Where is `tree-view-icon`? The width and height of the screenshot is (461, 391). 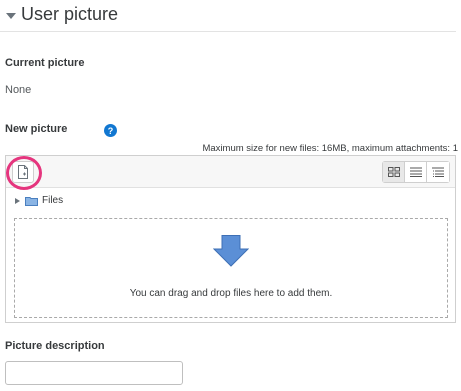
tree-view-icon is located at coordinates (438, 172).